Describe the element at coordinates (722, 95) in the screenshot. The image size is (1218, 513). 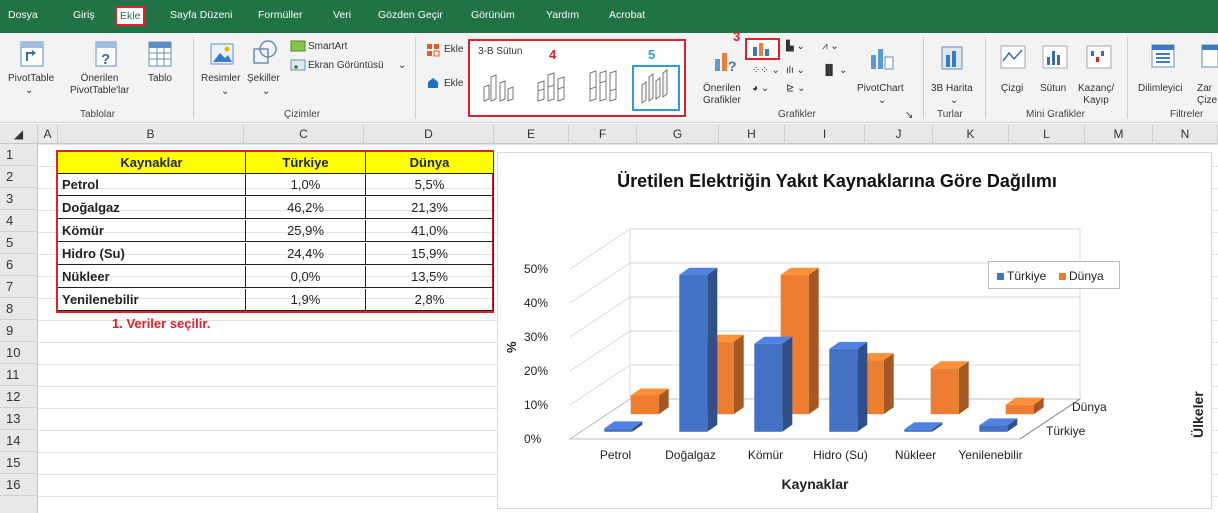
I see `recommended-charts-label: Önerilen Grafikler` at that location.